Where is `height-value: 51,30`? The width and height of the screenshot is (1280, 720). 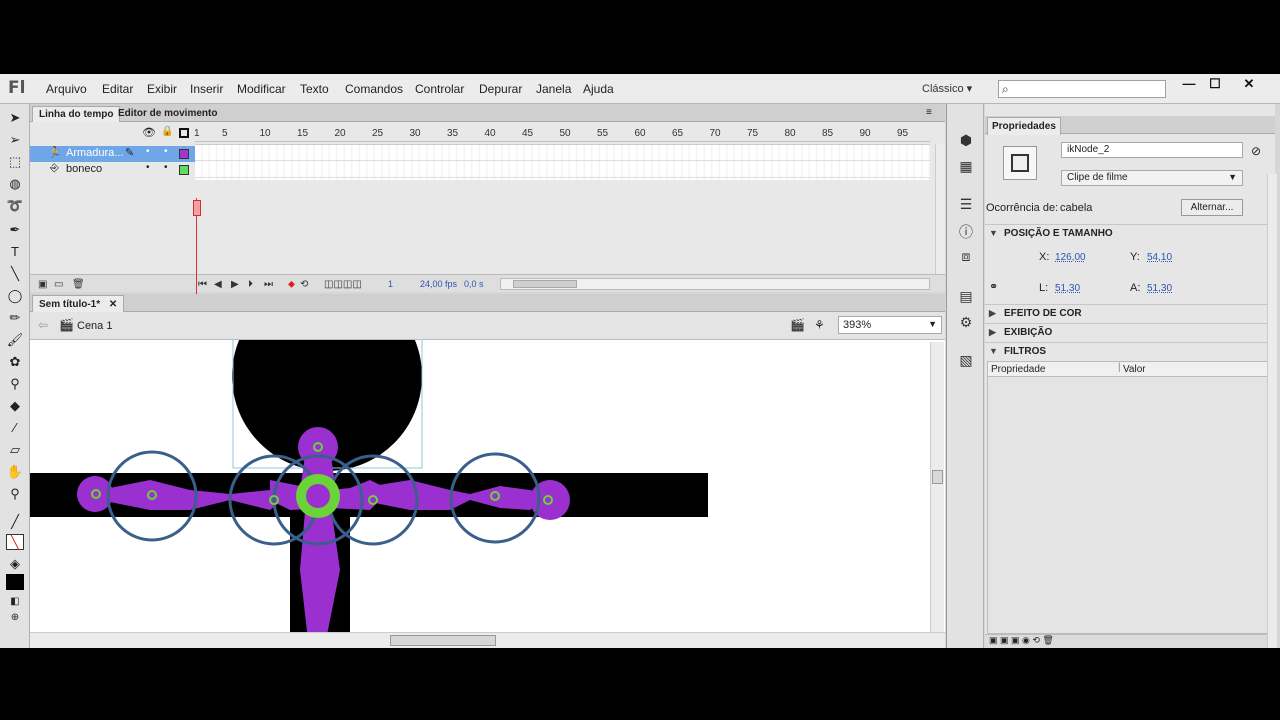
height-value: 51,30 is located at coordinates (1159, 288).